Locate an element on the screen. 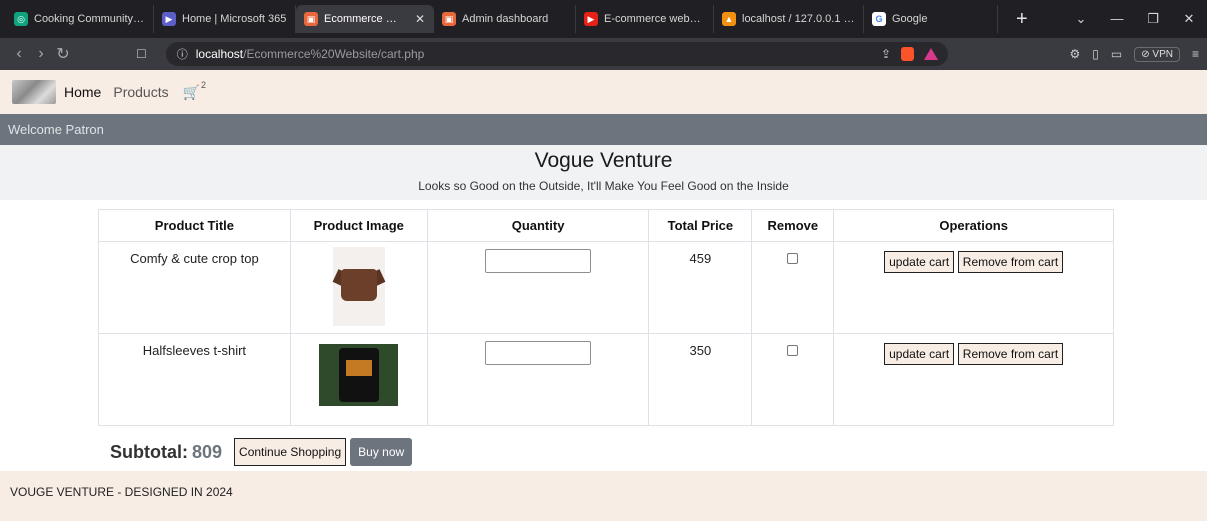 The width and height of the screenshot is (1207, 521). tab-title: E-commerce website usin is located at coordinates (654, 19).